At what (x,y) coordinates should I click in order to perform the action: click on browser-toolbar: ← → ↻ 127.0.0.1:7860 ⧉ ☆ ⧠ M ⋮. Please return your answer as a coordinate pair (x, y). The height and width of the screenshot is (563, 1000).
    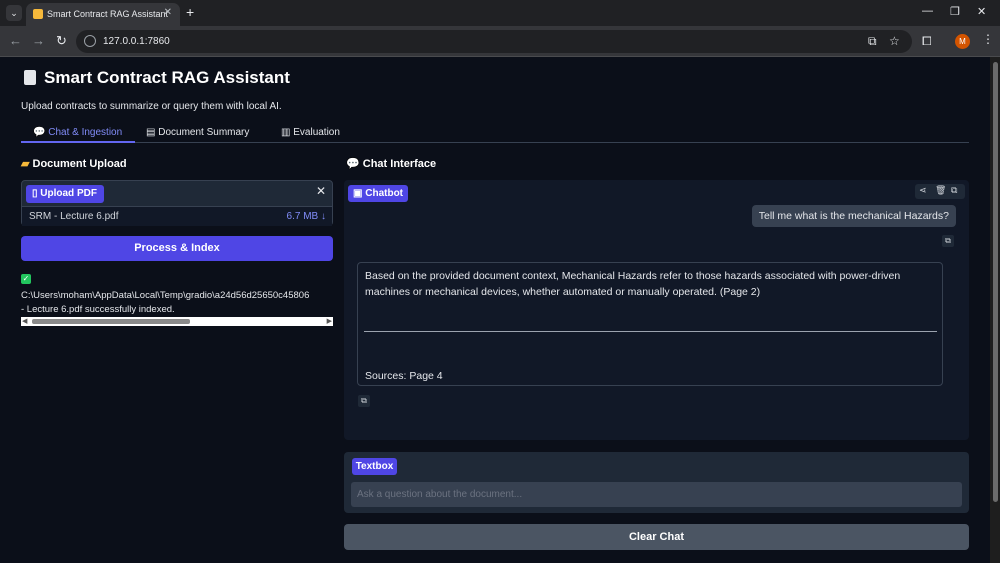
    Looking at the image, I should click on (500, 41).